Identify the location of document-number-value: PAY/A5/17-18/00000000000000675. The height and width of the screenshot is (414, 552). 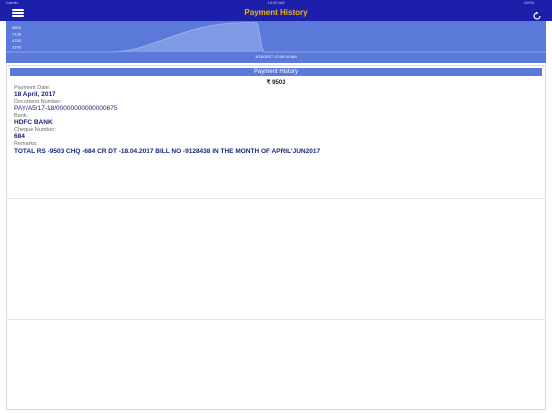
(66, 108).